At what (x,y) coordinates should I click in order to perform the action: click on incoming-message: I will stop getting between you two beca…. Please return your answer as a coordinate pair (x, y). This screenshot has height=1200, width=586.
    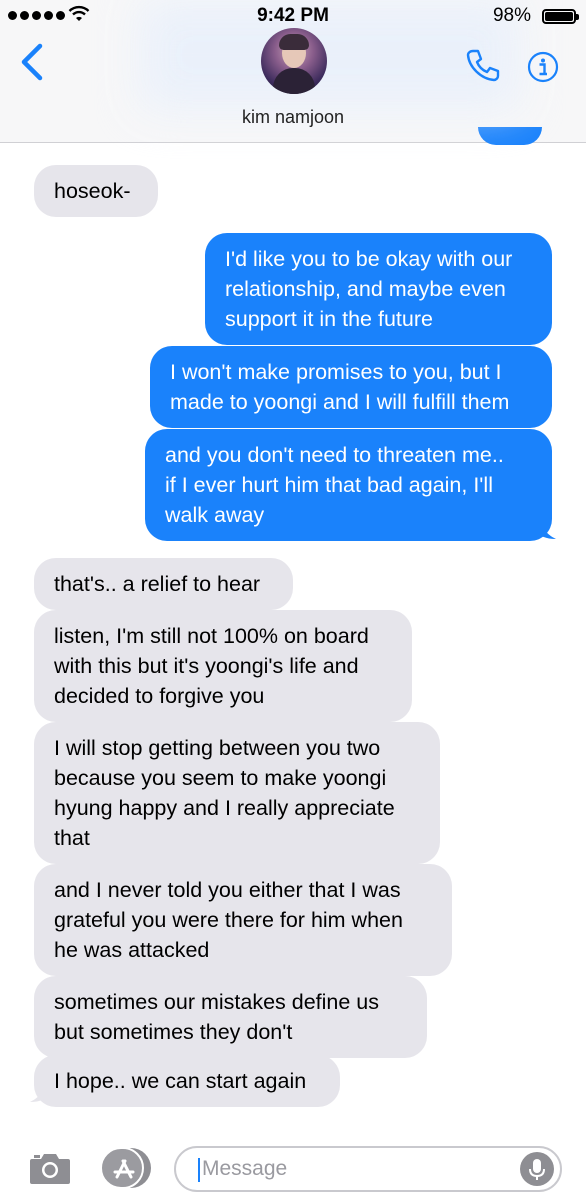
    Looking at the image, I should click on (237, 793).